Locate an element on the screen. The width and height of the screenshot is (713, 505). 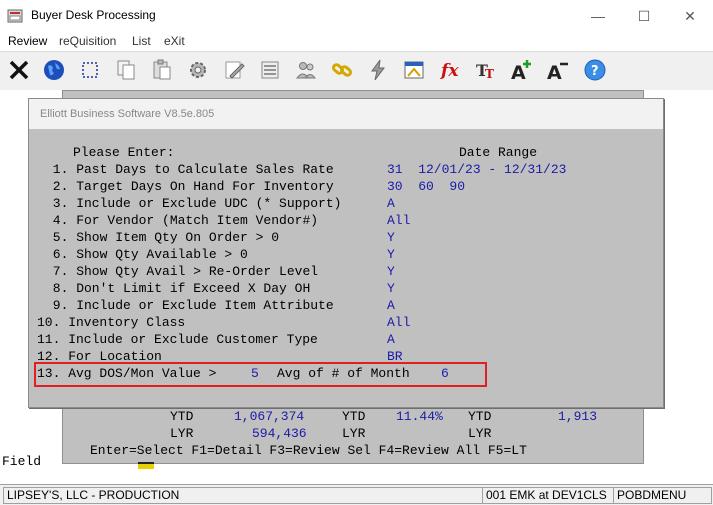
option-label-8: 8. Don't Limit if Exceed X Day OH is located at coordinates (178, 288).